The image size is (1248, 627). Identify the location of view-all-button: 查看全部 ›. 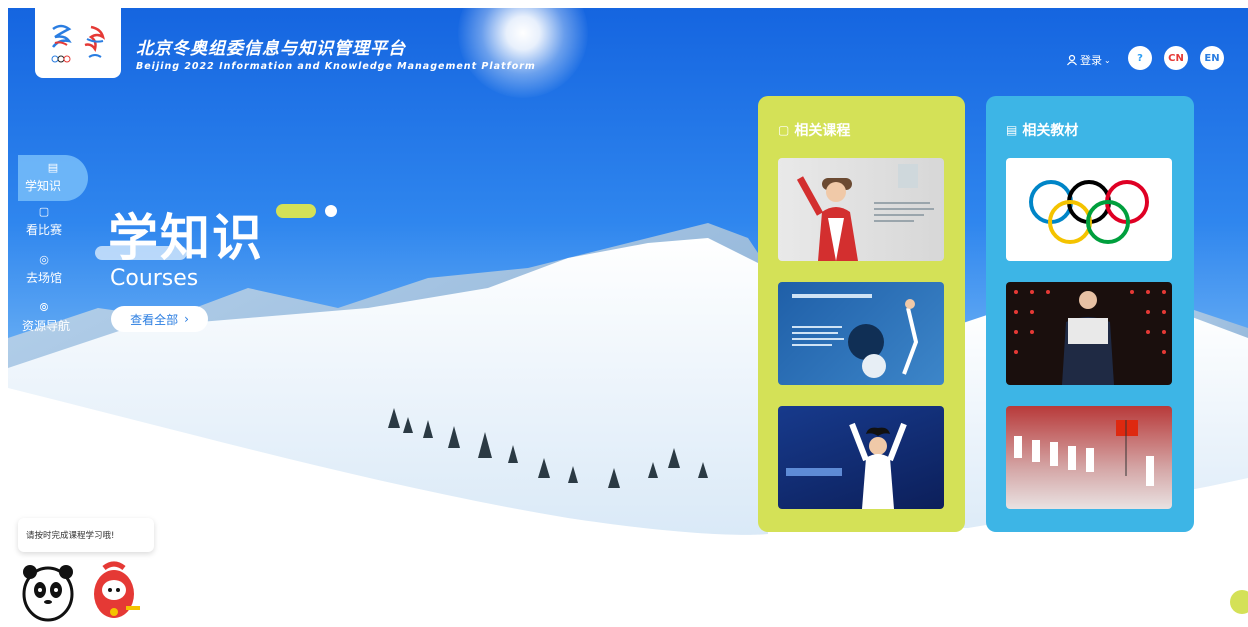
(159, 319).